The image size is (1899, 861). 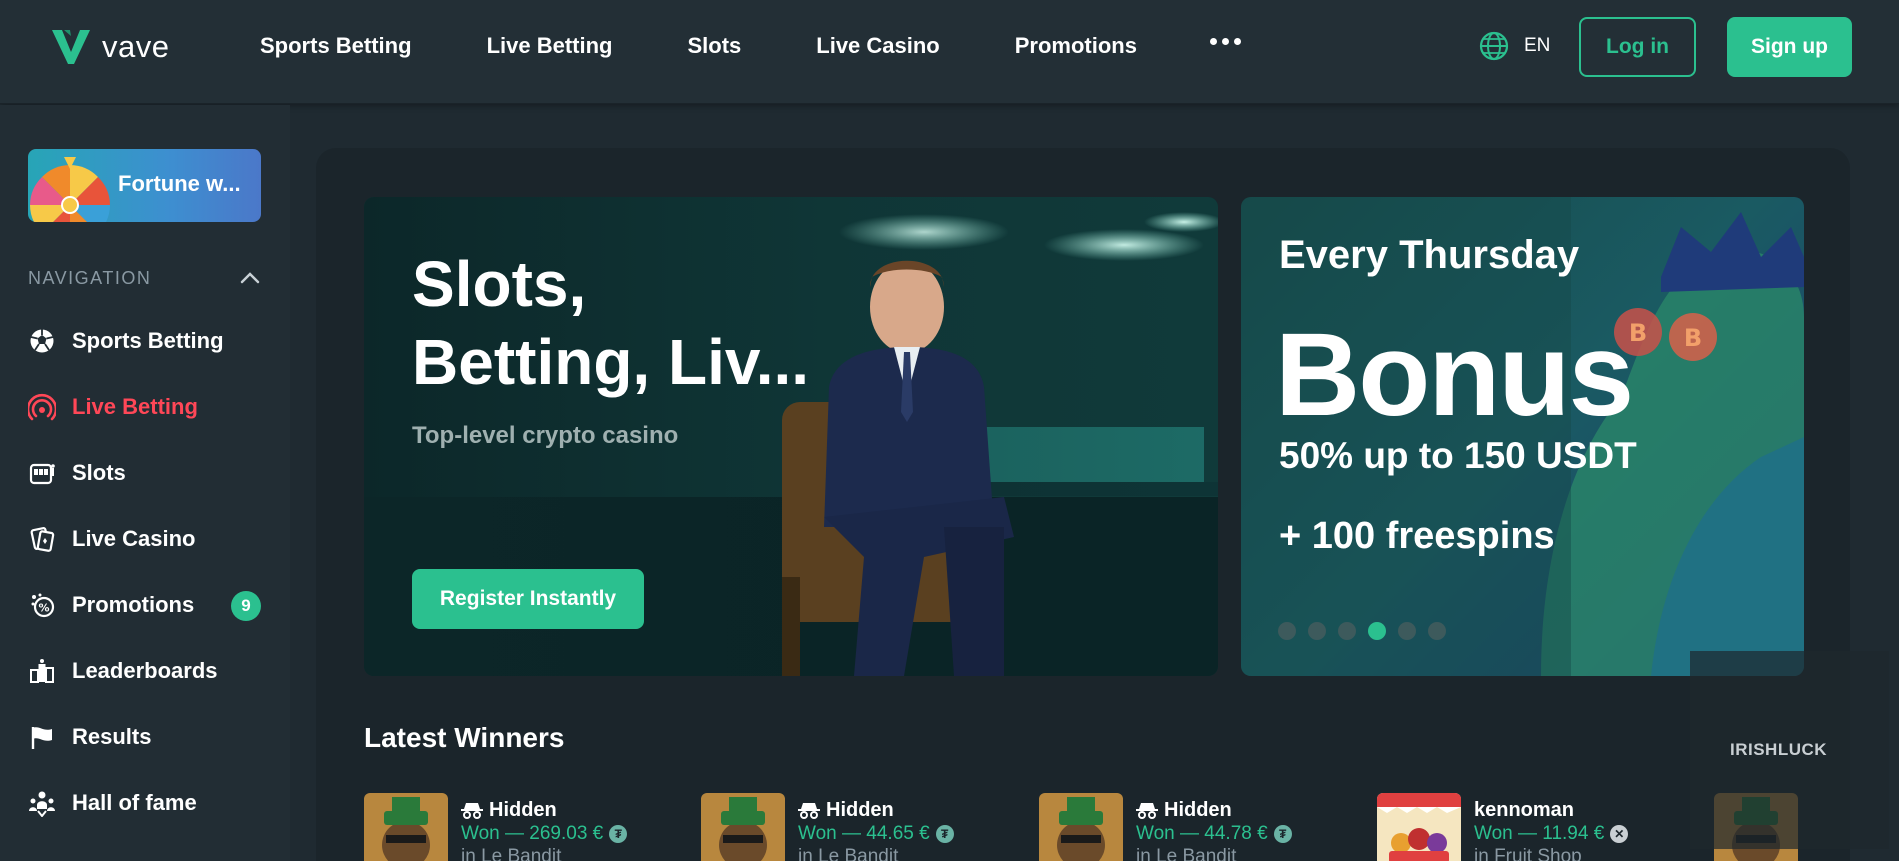 I want to click on watermark-text: IRISHLUCK, so click(x=1779, y=749).